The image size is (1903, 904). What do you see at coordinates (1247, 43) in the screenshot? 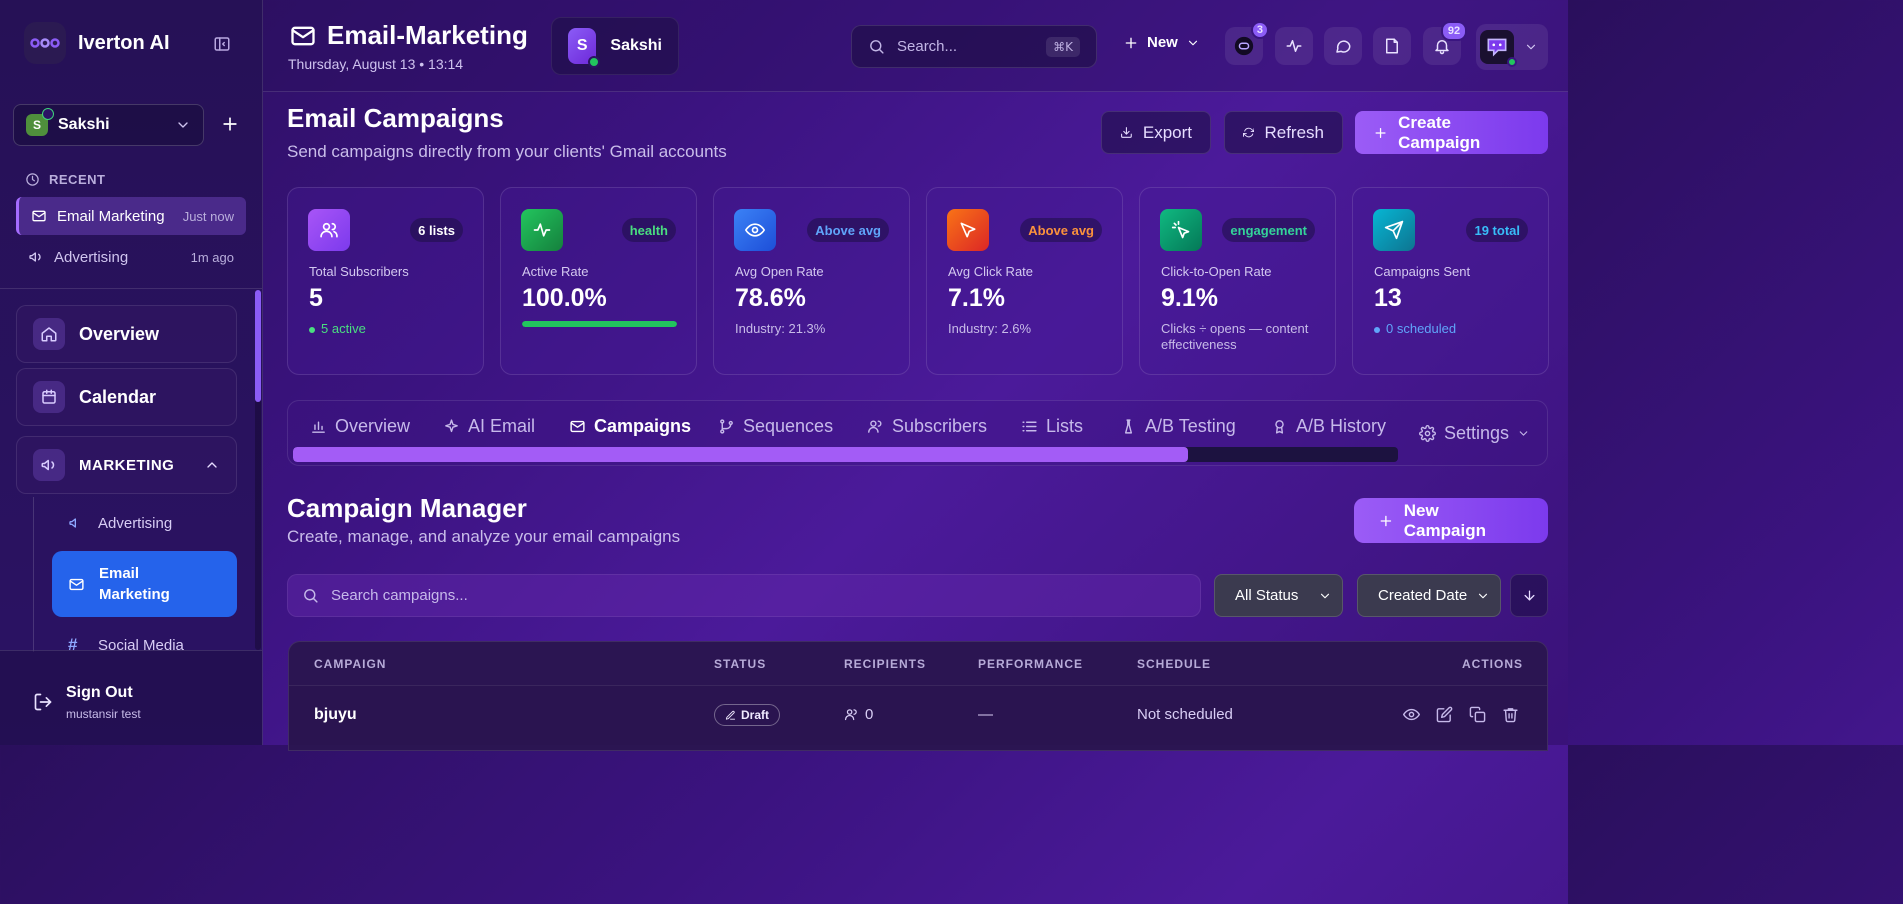
I see `ai-assistant-button: 3` at bounding box center [1247, 43].